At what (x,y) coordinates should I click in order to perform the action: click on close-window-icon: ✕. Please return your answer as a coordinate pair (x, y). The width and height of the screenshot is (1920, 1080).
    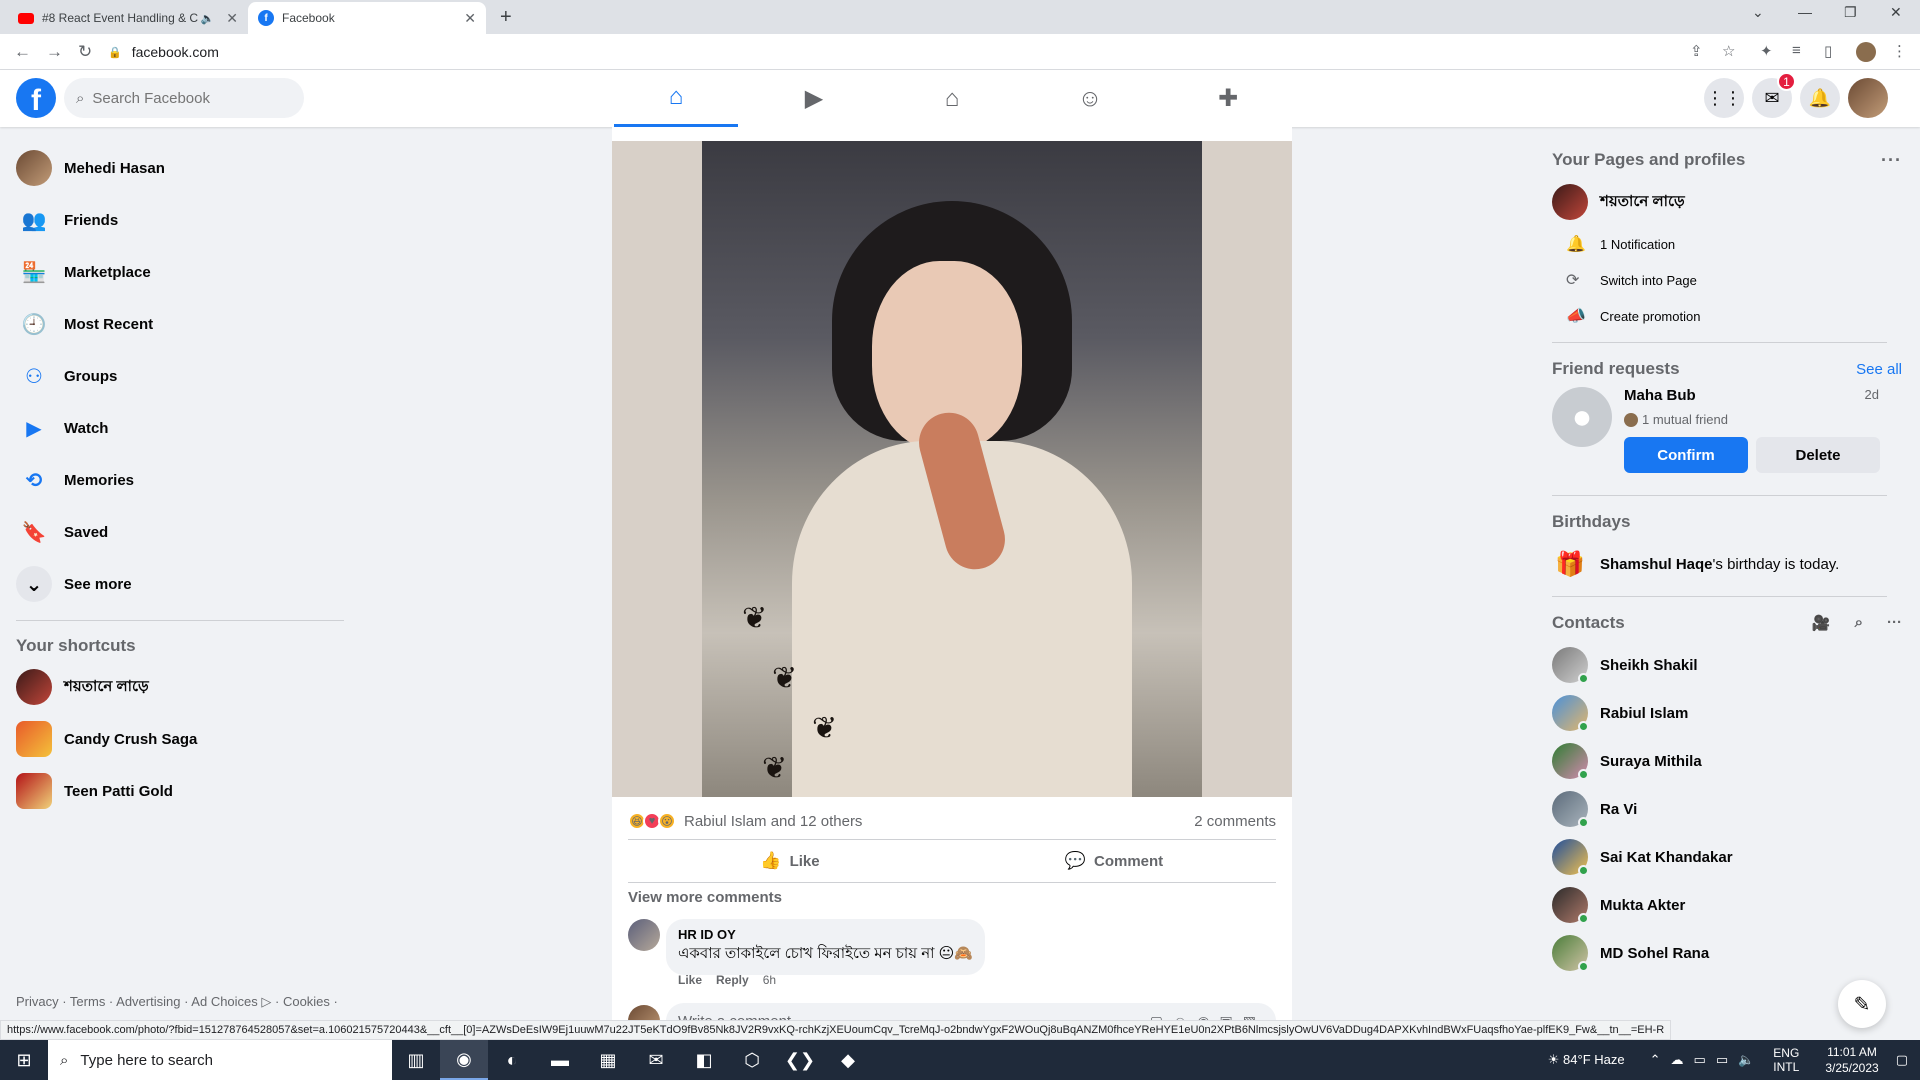
    Looking at the image, I should click on (1896, 12).